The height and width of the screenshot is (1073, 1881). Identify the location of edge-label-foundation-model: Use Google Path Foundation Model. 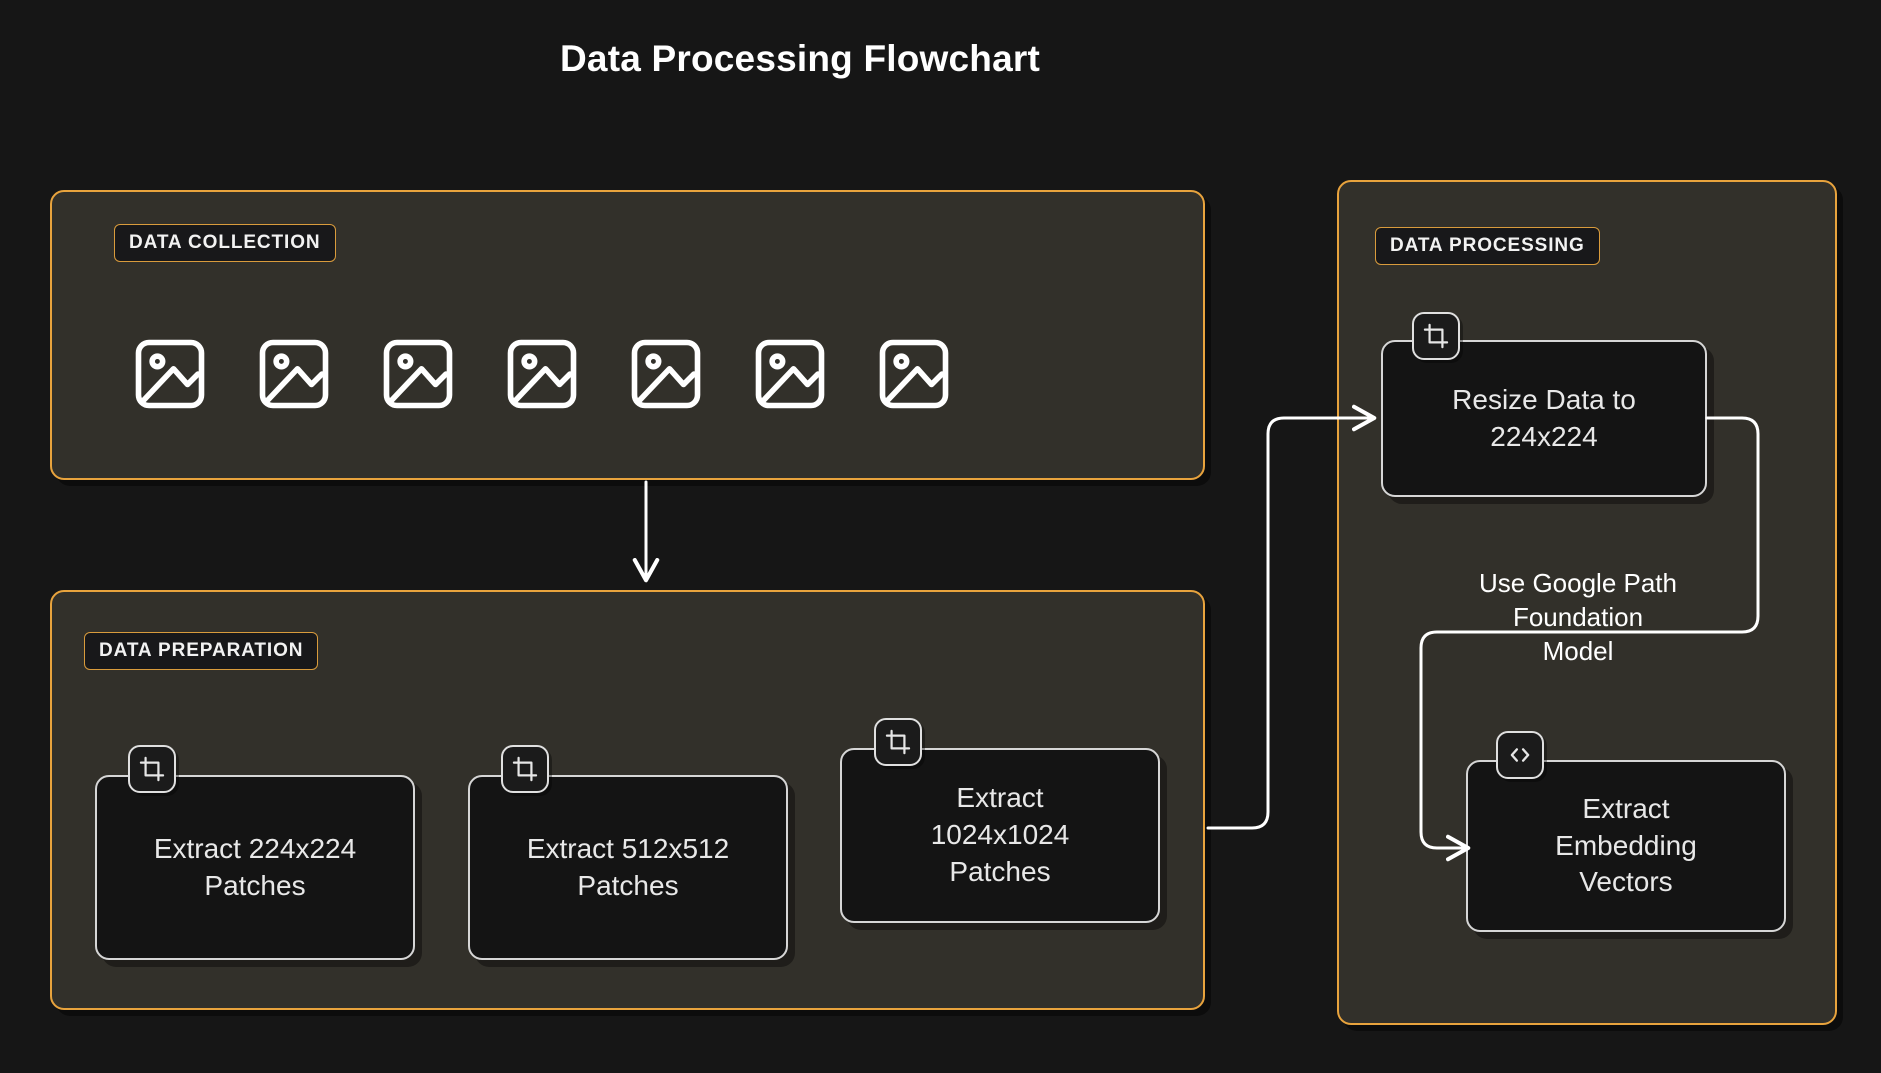
(1577, 617).